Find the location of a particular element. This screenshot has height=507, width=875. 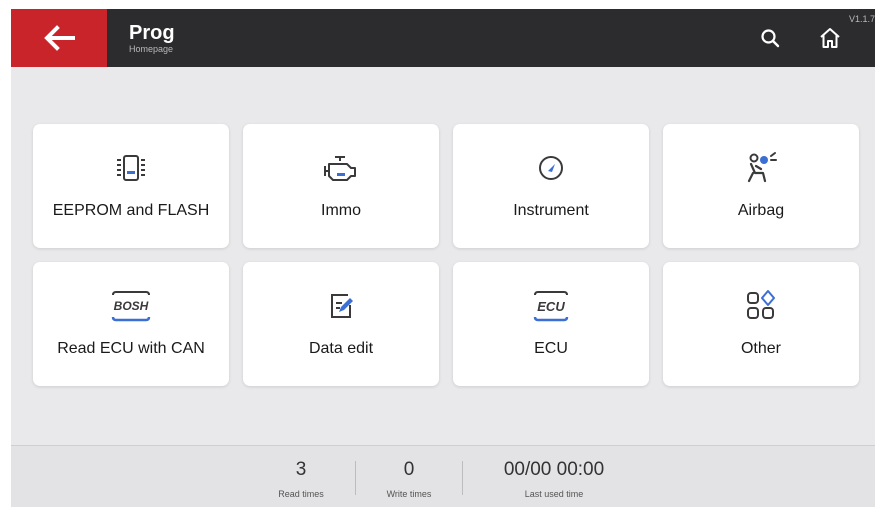

home-icon is located at coordinates (830, 38).